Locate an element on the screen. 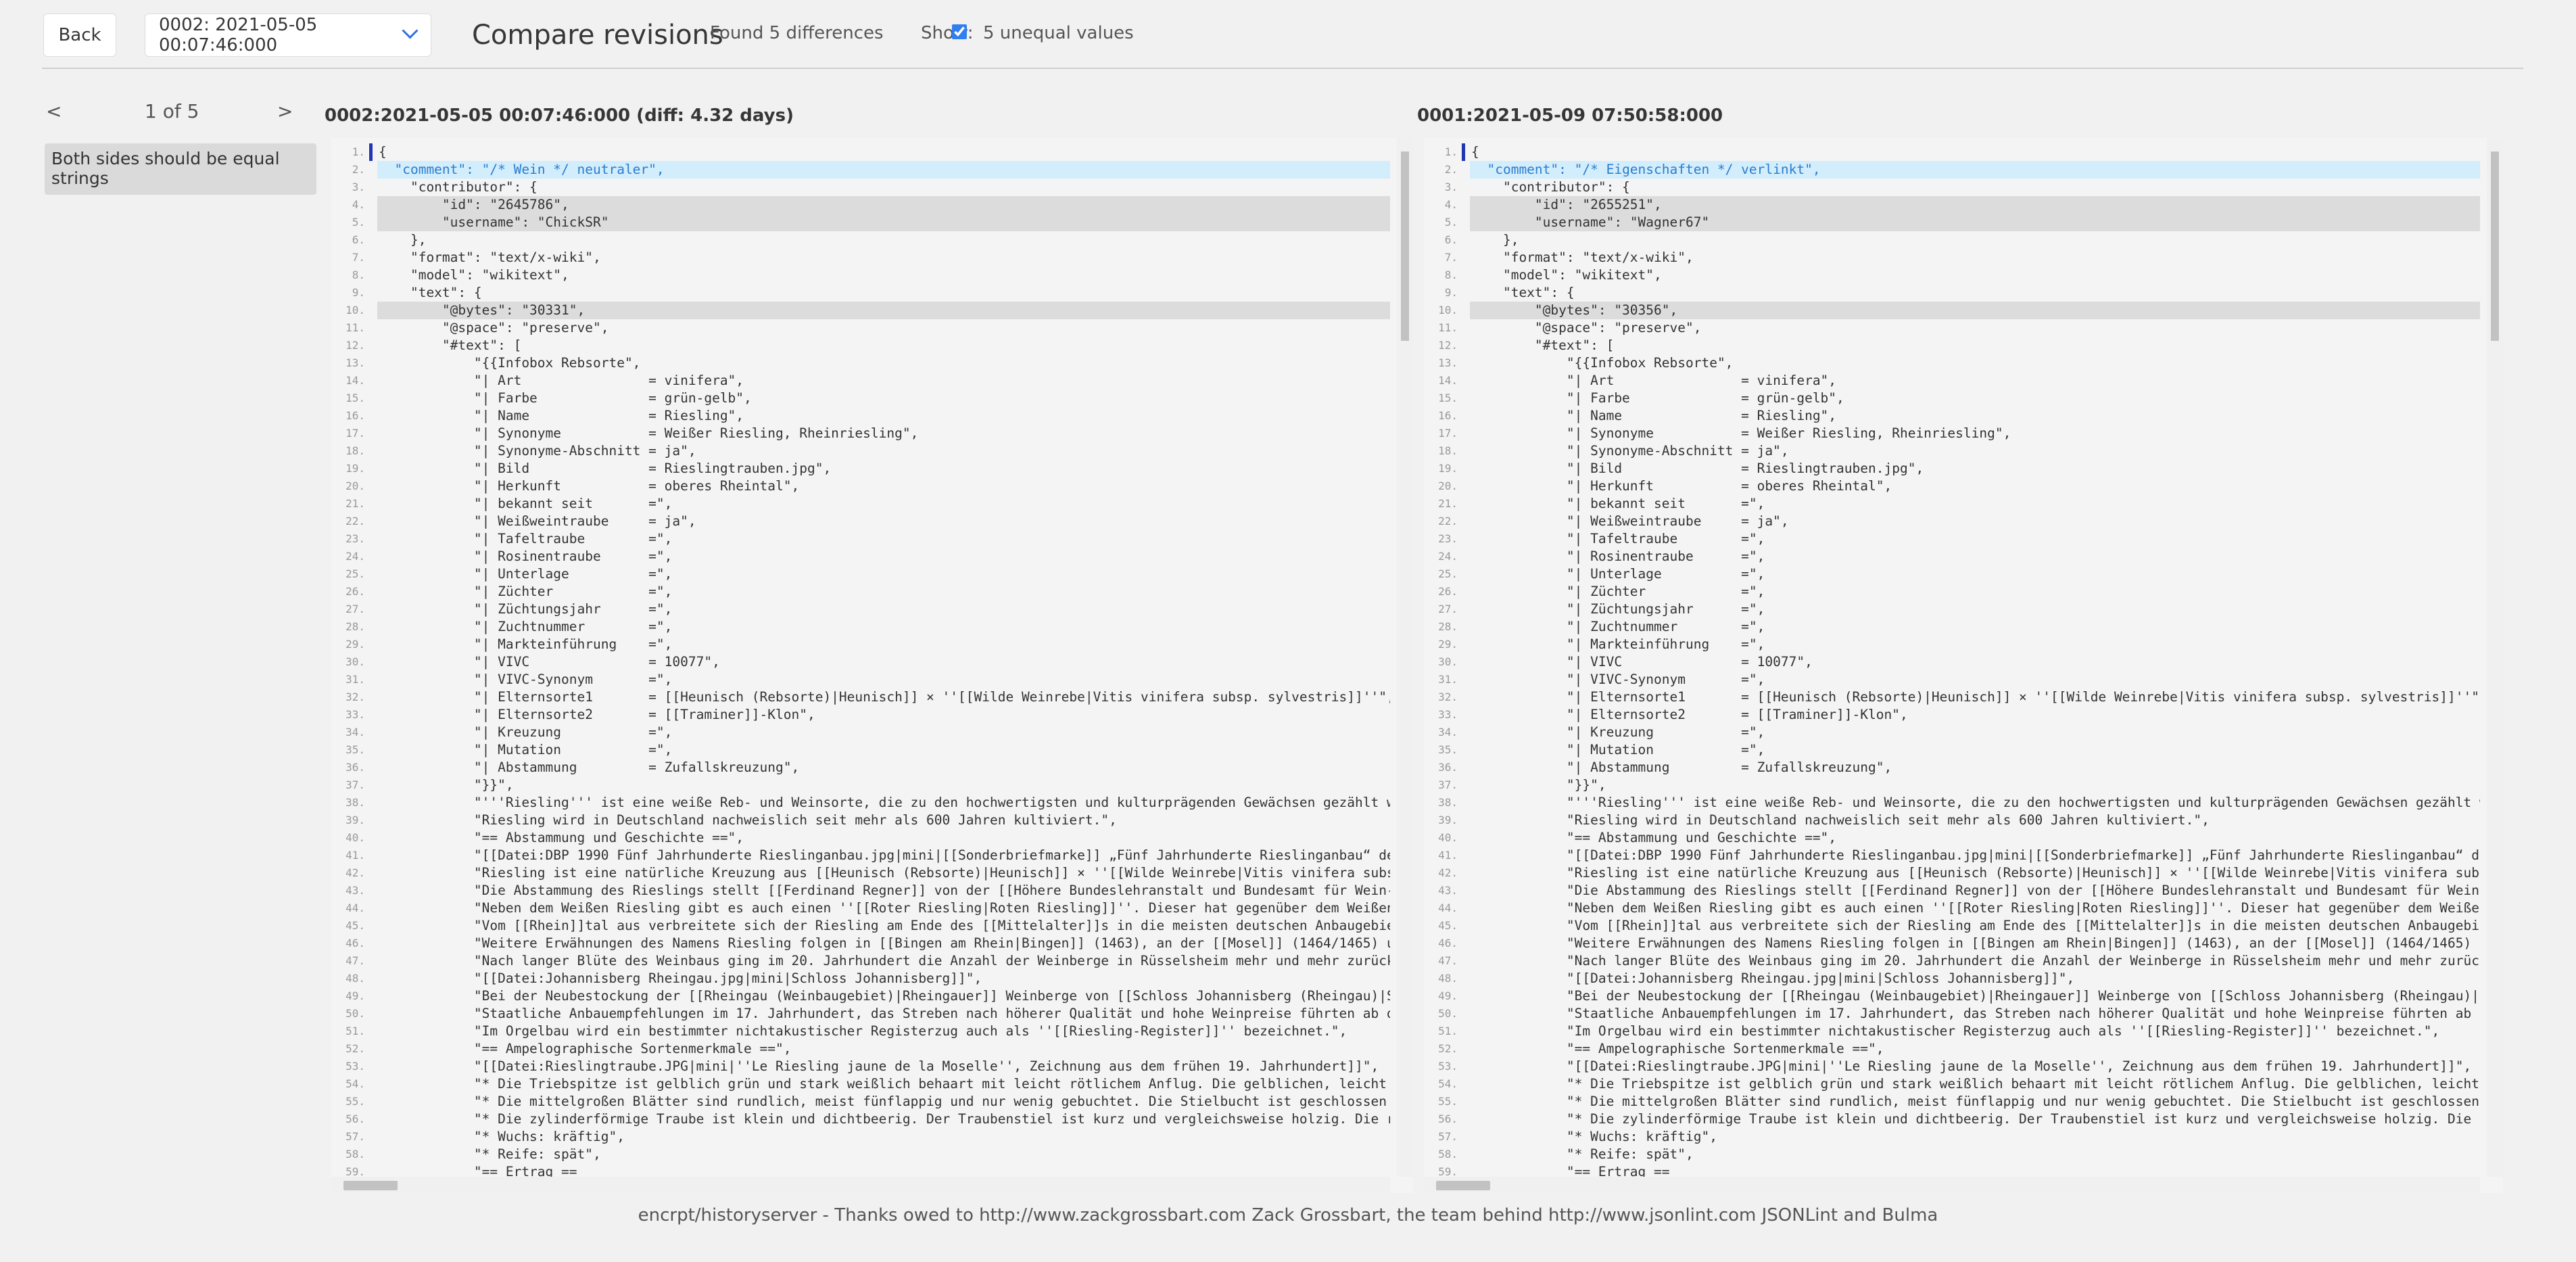  code-line: "username": "Wagner67" is located at coordinates (1975, 222).